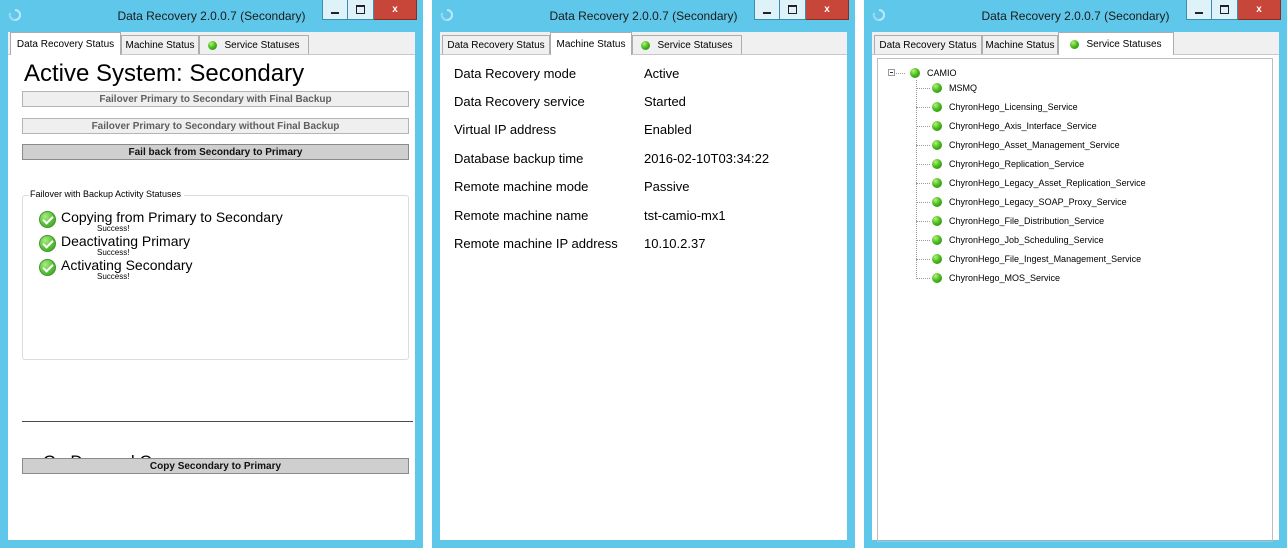 This screenshot has width=1287, height=548. I want to click on machine-status-label: Data Recovery mode, so click(515, 73).